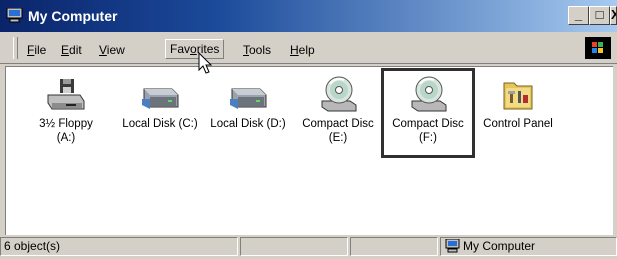 The width and height of the screenshot is (617, 259). Describe the element at coordinates (180, 49) in the screenshot. I see `menu-favorites-label-start: Fav` at that location.